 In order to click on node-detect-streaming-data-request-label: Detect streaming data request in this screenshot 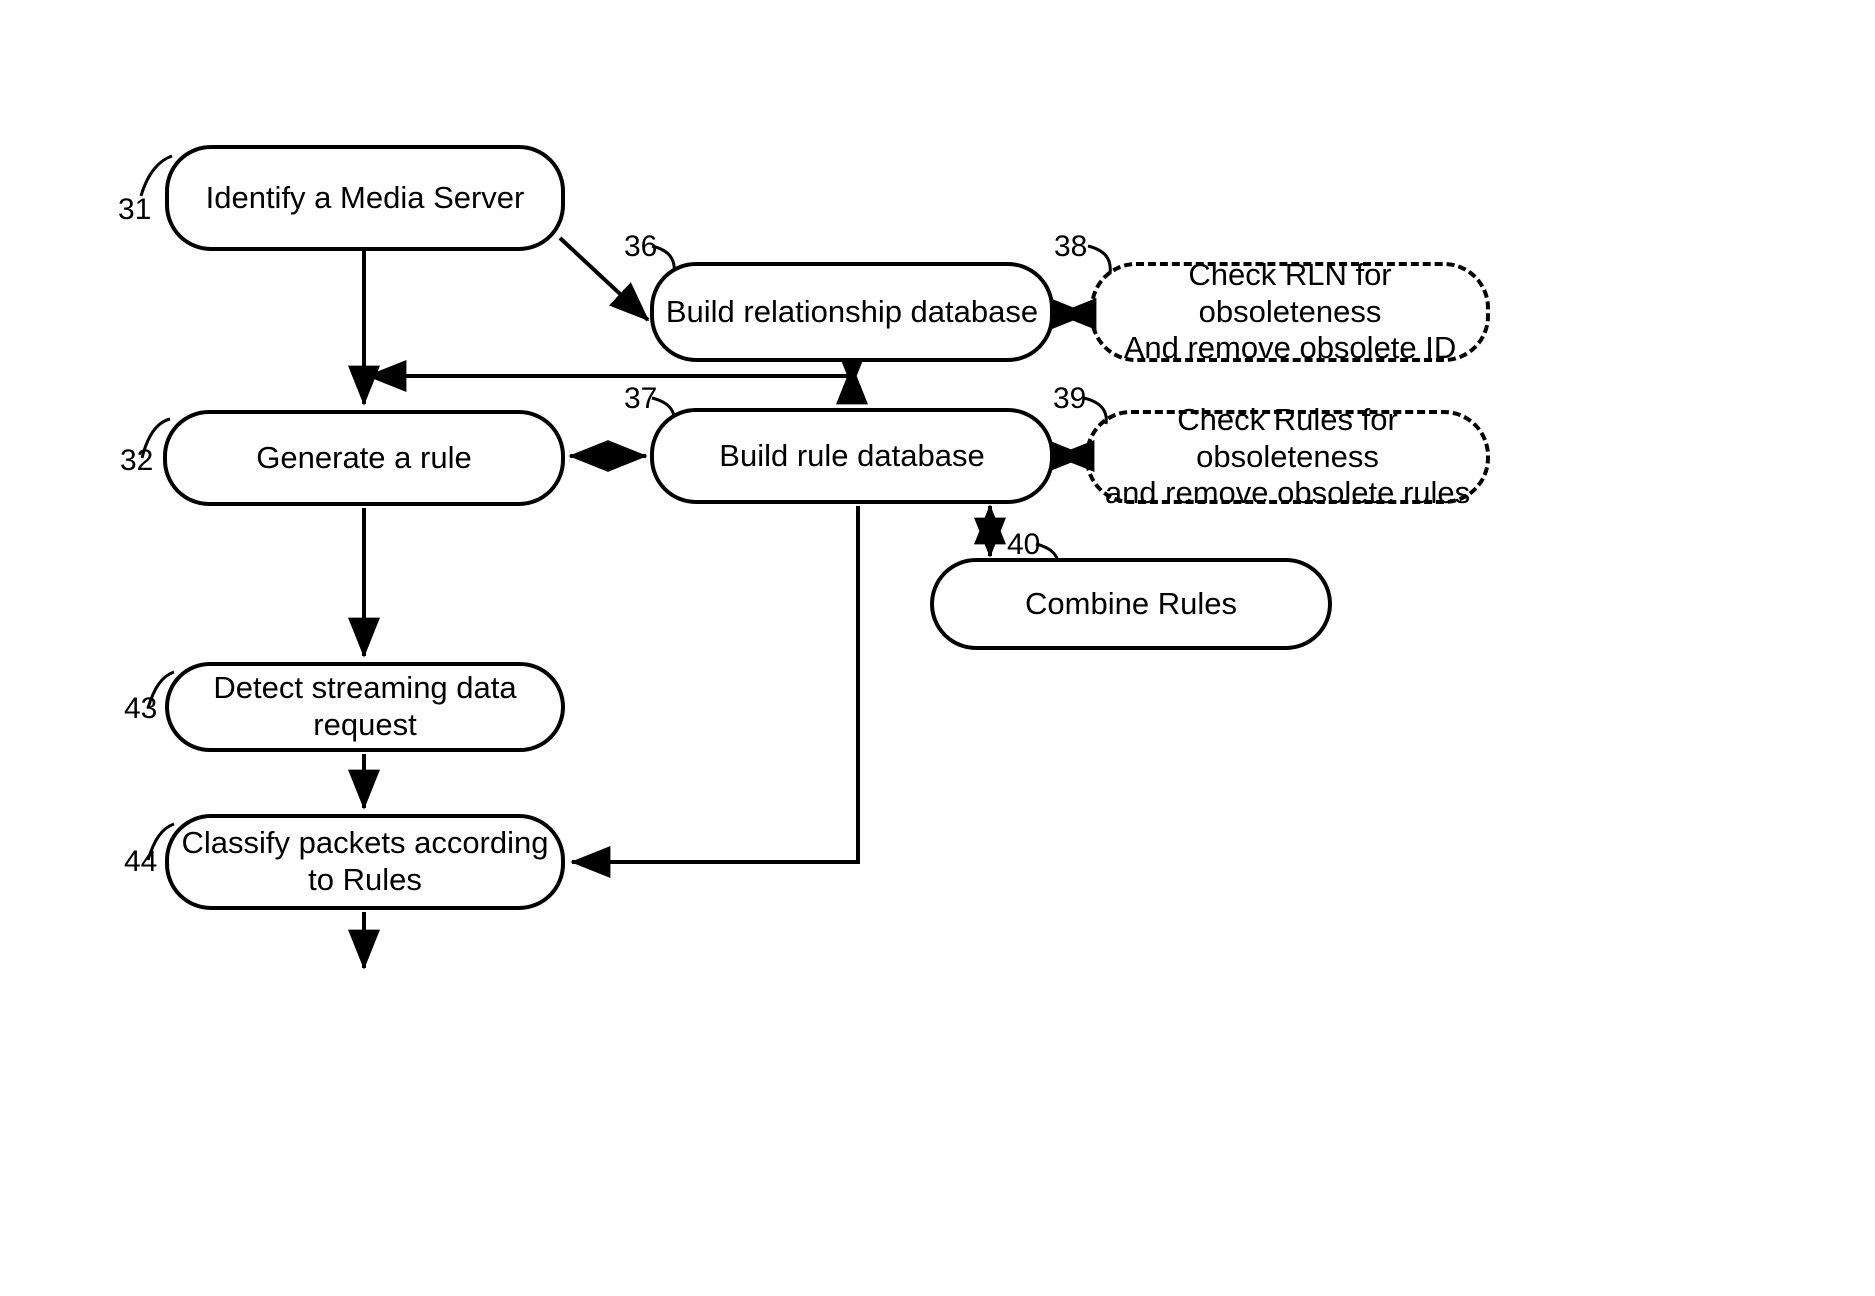, I will do `click(365, 706)`.